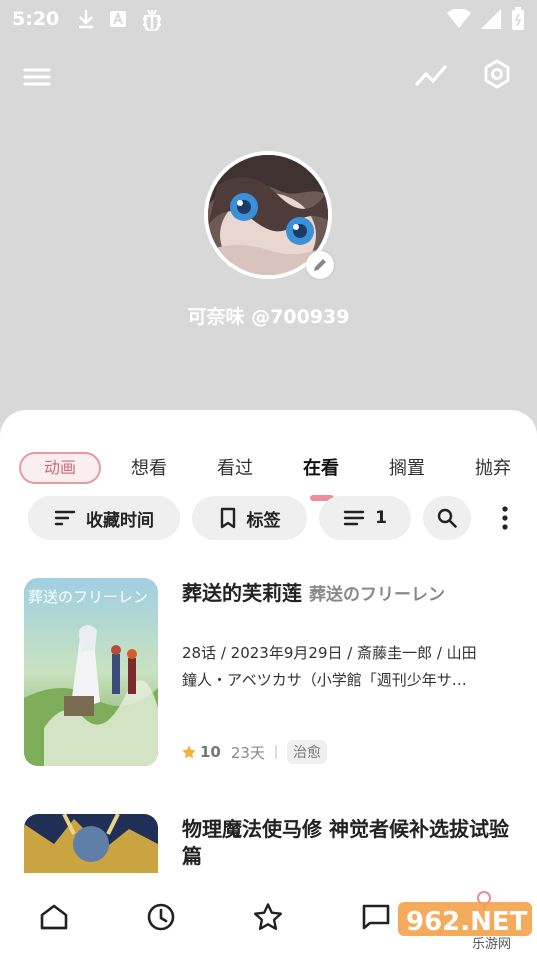  Describe the element at coordinates (86, 19) in the screenshot. I see `download-icon` at that location.